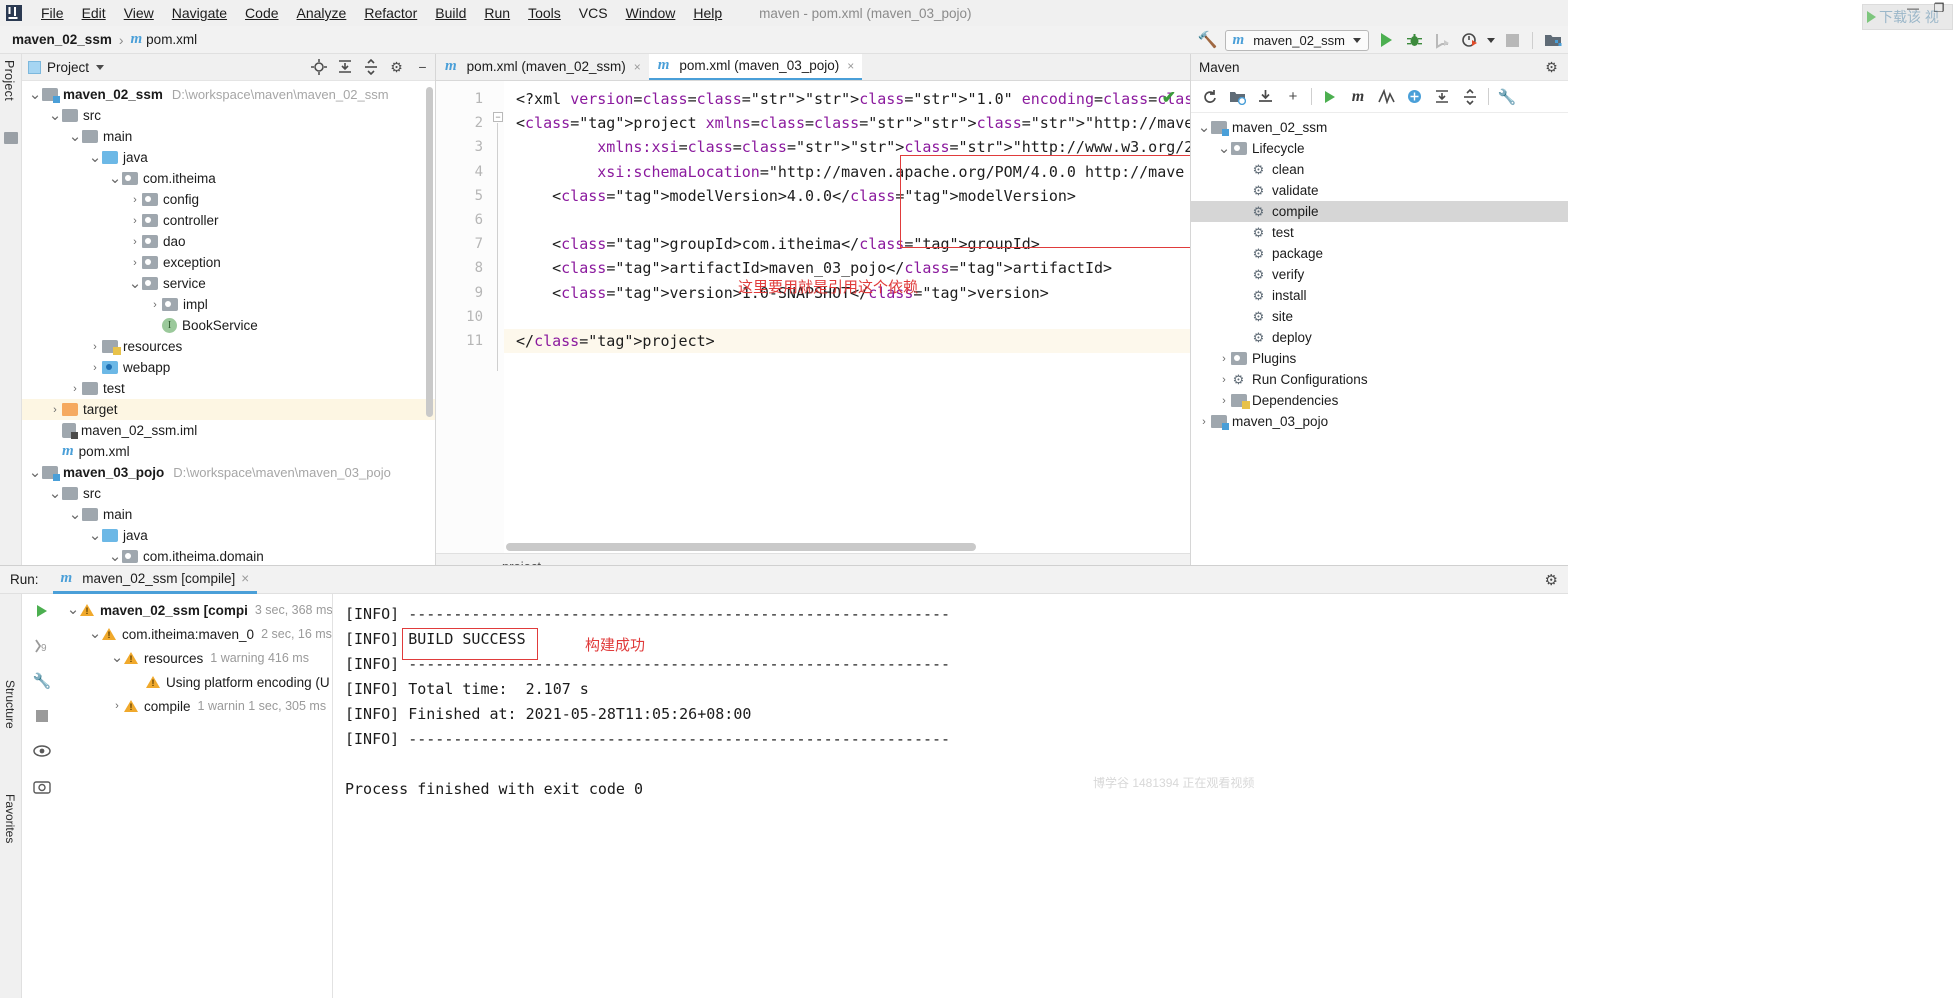  Describe the element at coordinates (1913, 8) in the screenshot. I see `minimize-button: —` at that location.